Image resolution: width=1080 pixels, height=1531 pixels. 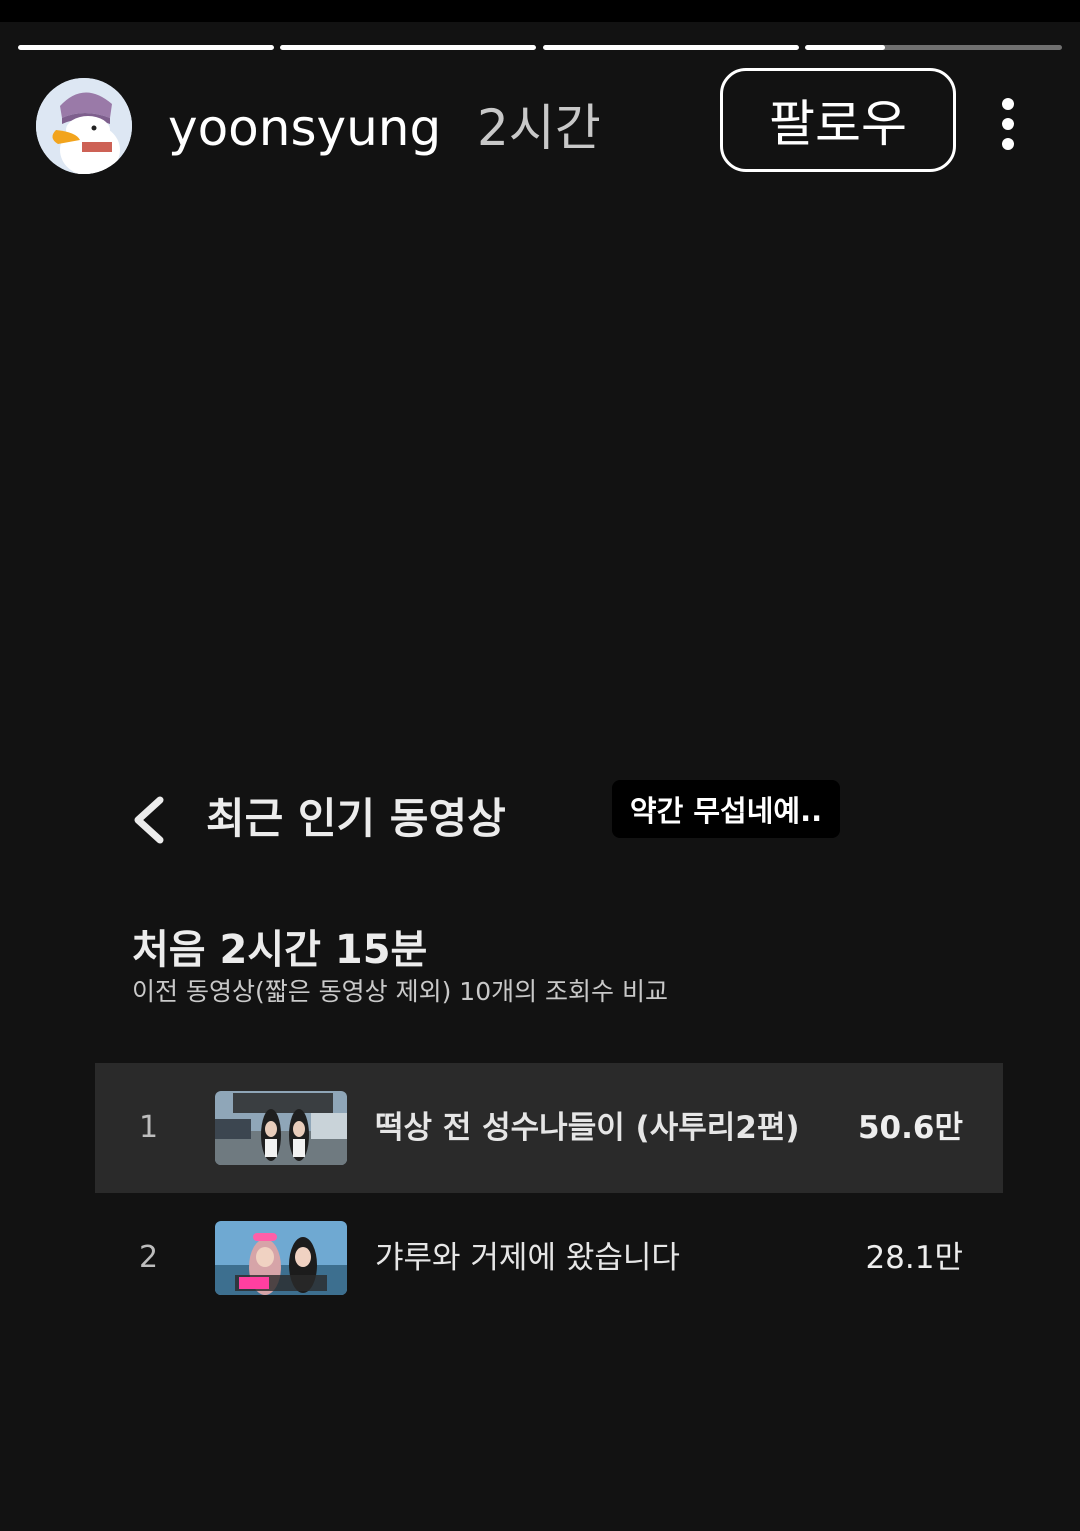 I want to click on story-text-sticker: 약간 무섭네예.., so click(x=726, y=809).